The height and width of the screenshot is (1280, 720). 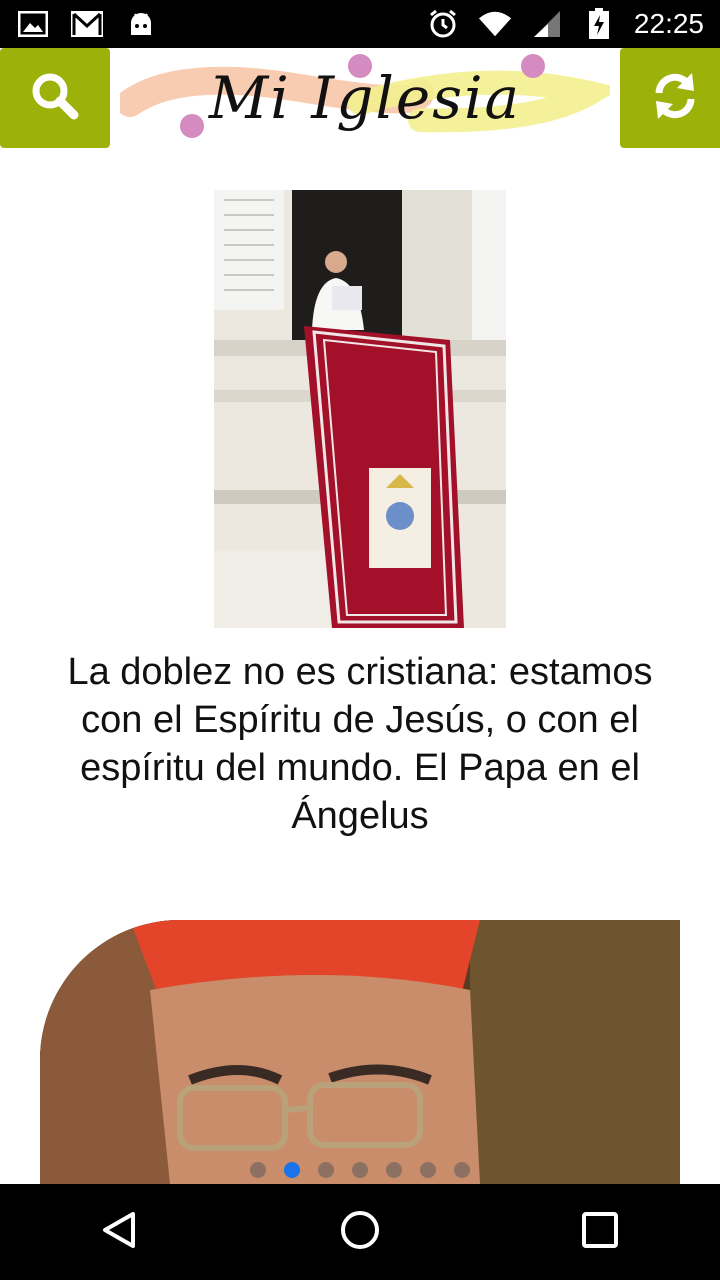 What do you see at coordinates (292, 1170) in the screenshot?
I see `carousel-dot-active` at bounding box center [292, 1170].